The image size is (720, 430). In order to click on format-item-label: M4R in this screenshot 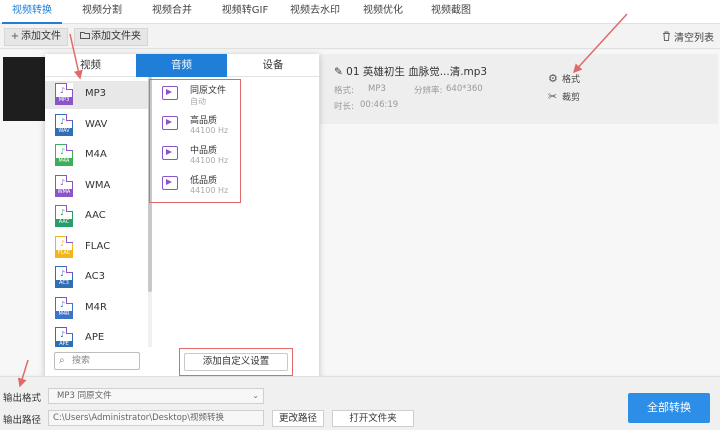, I will do `click(96, 307)`.